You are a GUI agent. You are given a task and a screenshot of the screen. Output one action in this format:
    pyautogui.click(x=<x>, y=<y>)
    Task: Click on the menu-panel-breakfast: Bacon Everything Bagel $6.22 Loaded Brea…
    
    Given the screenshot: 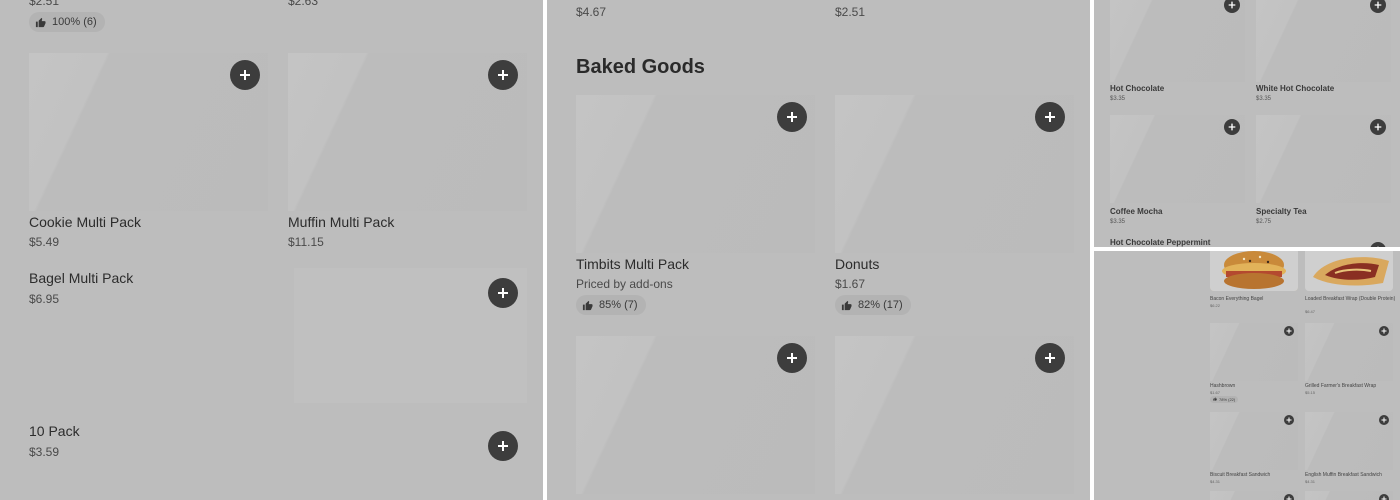 What is the action you would take?
    pyautogui.click(x=1247, y=375)
    